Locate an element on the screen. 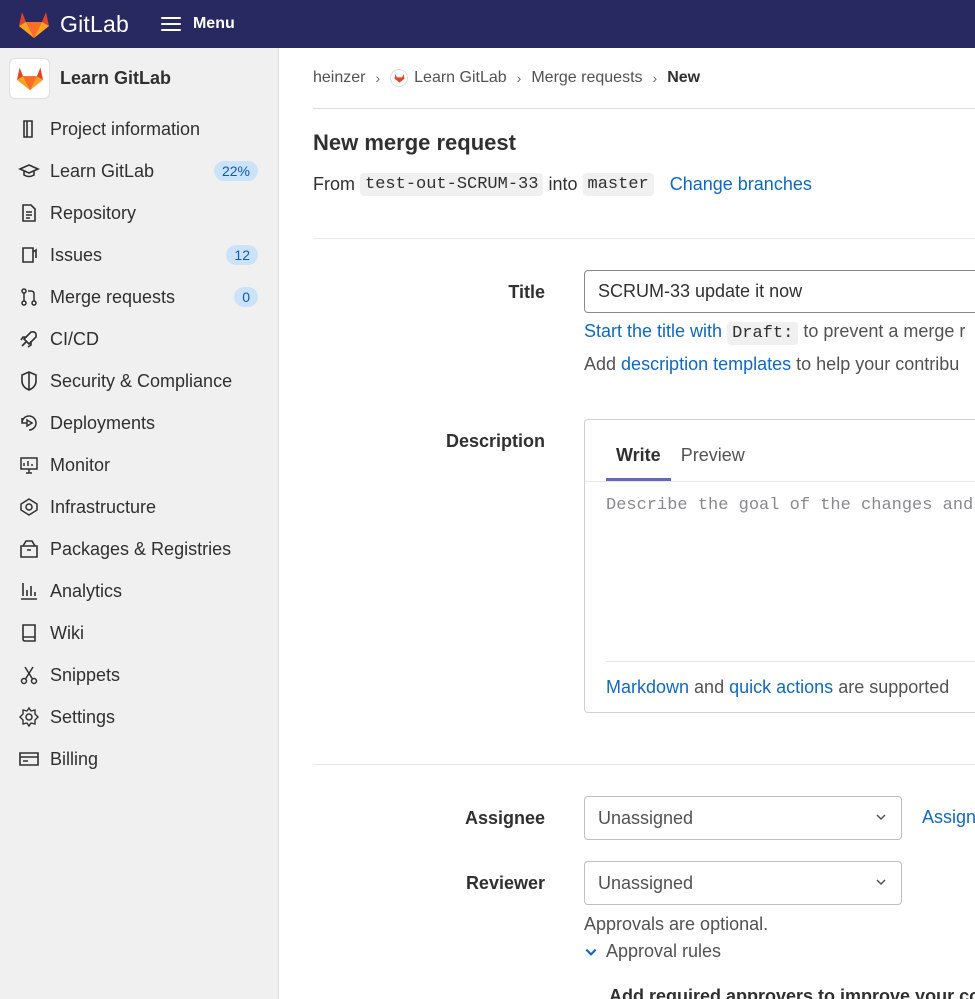 This screenshot has width=975, height=999. project-mini-avatar is located at coordinates (399, 78).